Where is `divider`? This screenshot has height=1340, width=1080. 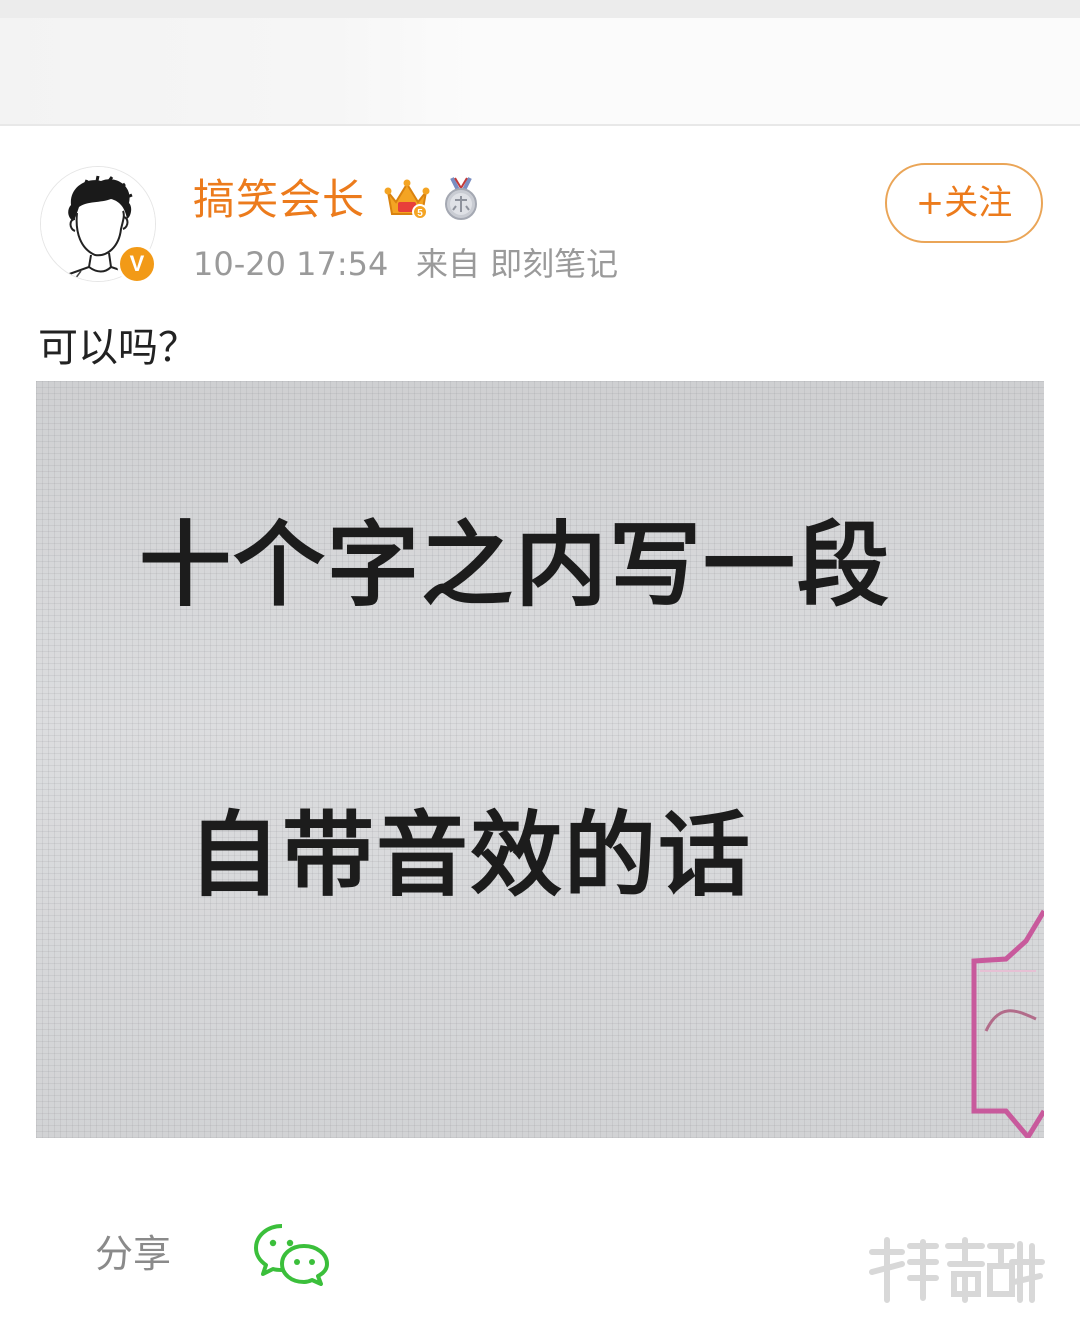
divider is located at coordinates (540, 125).